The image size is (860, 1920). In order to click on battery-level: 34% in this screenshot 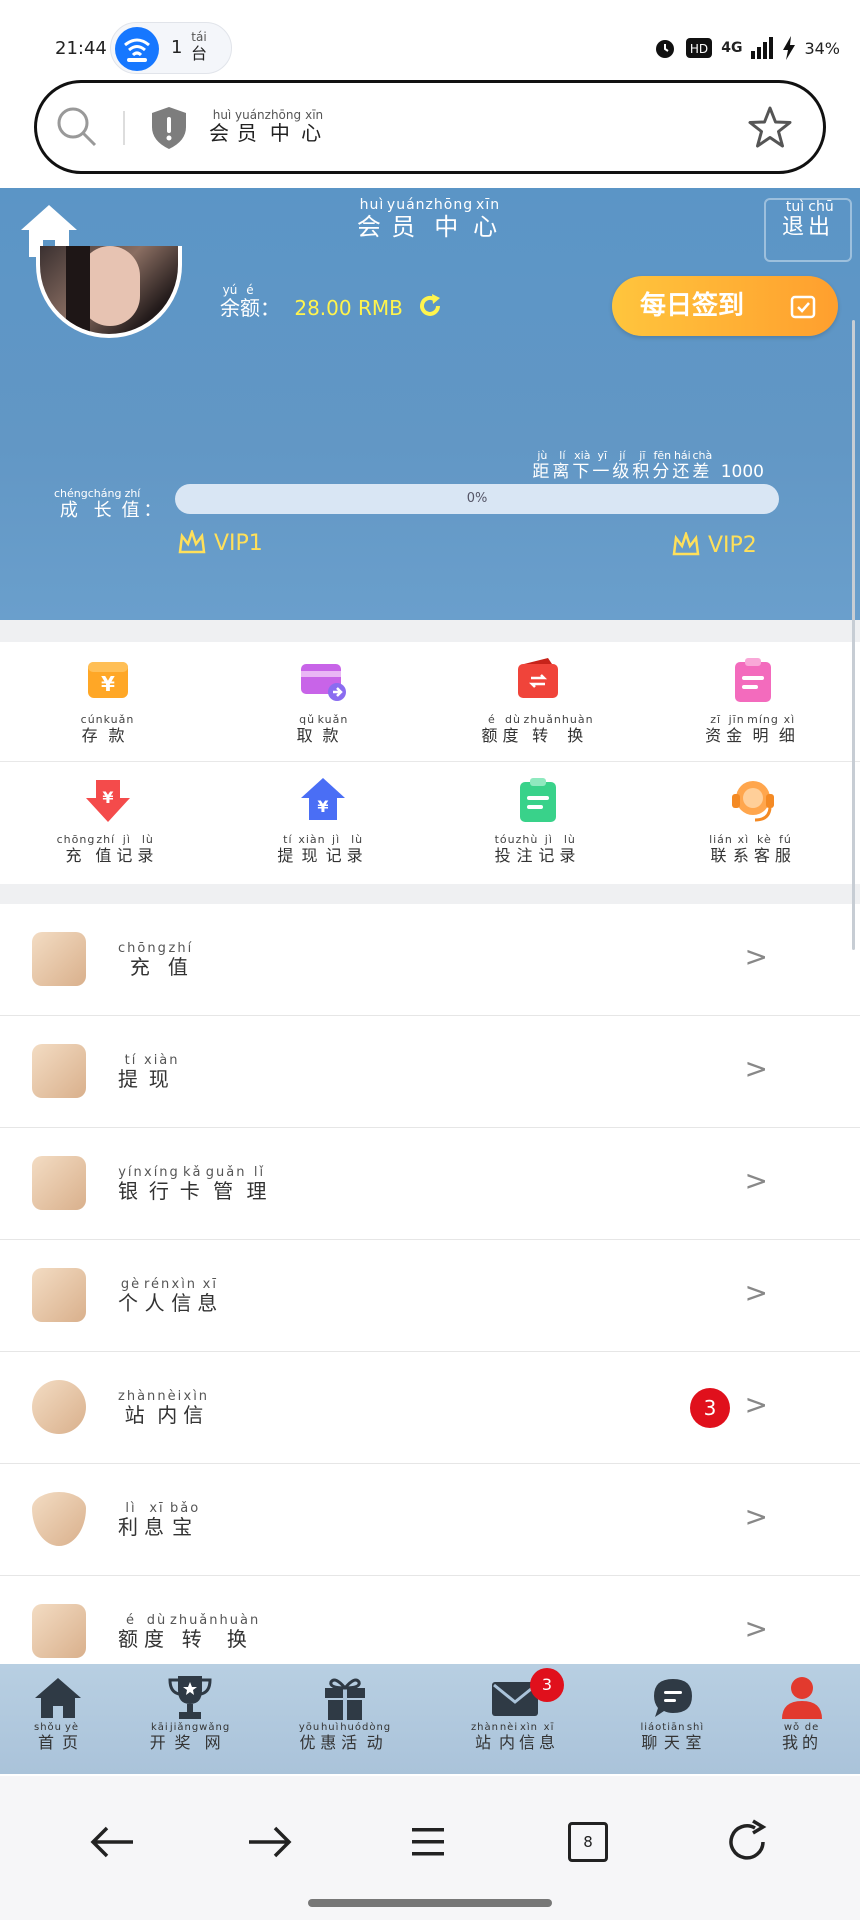, I will do `click(822, 48)`.